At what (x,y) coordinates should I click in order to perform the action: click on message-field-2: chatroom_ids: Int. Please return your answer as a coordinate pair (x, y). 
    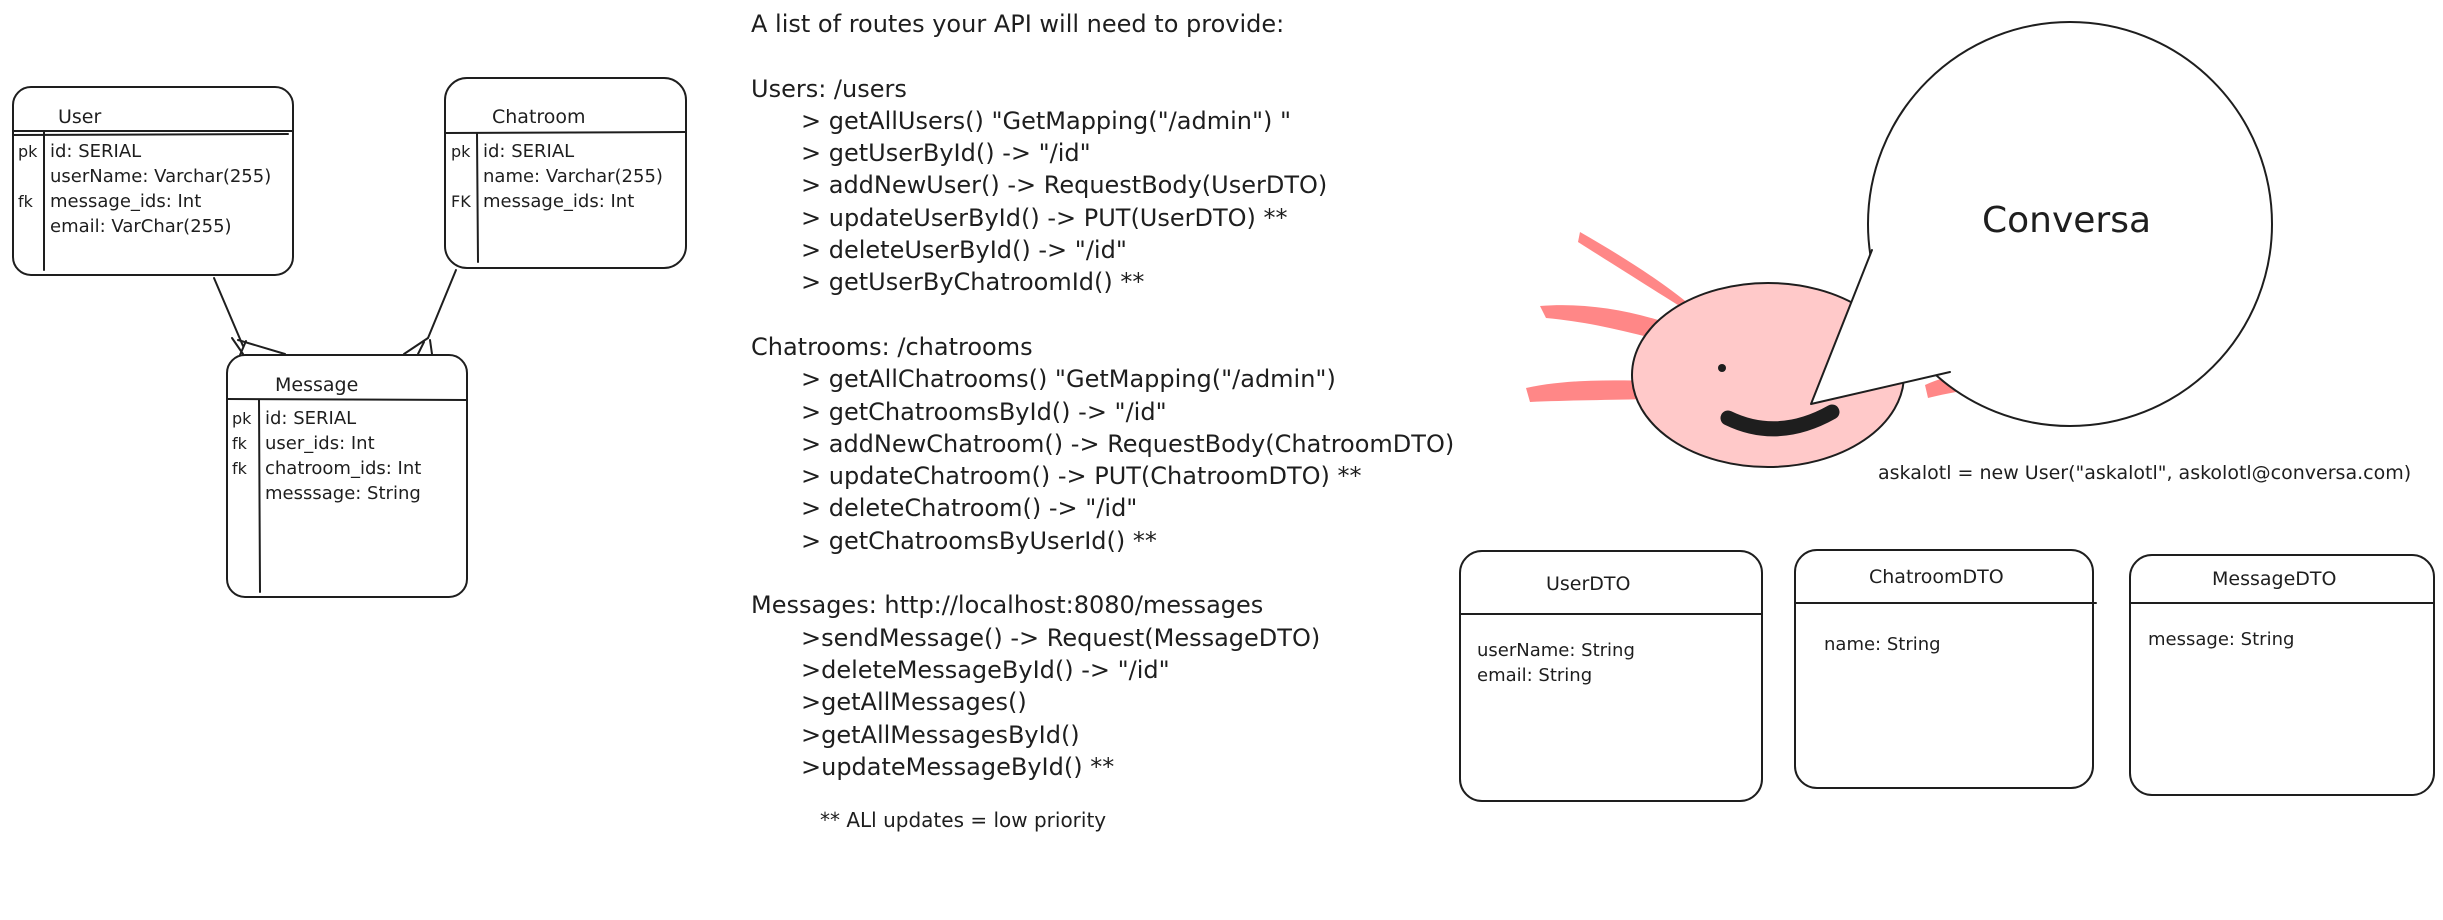
    Looking at the image, I should click on (343, 468).